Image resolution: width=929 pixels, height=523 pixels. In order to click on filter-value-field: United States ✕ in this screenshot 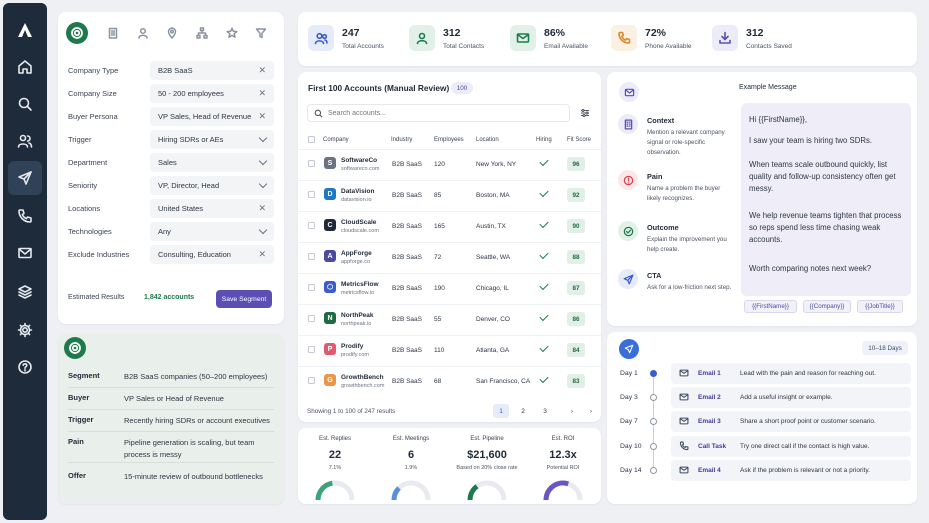, I will do `click(212, 208)`.